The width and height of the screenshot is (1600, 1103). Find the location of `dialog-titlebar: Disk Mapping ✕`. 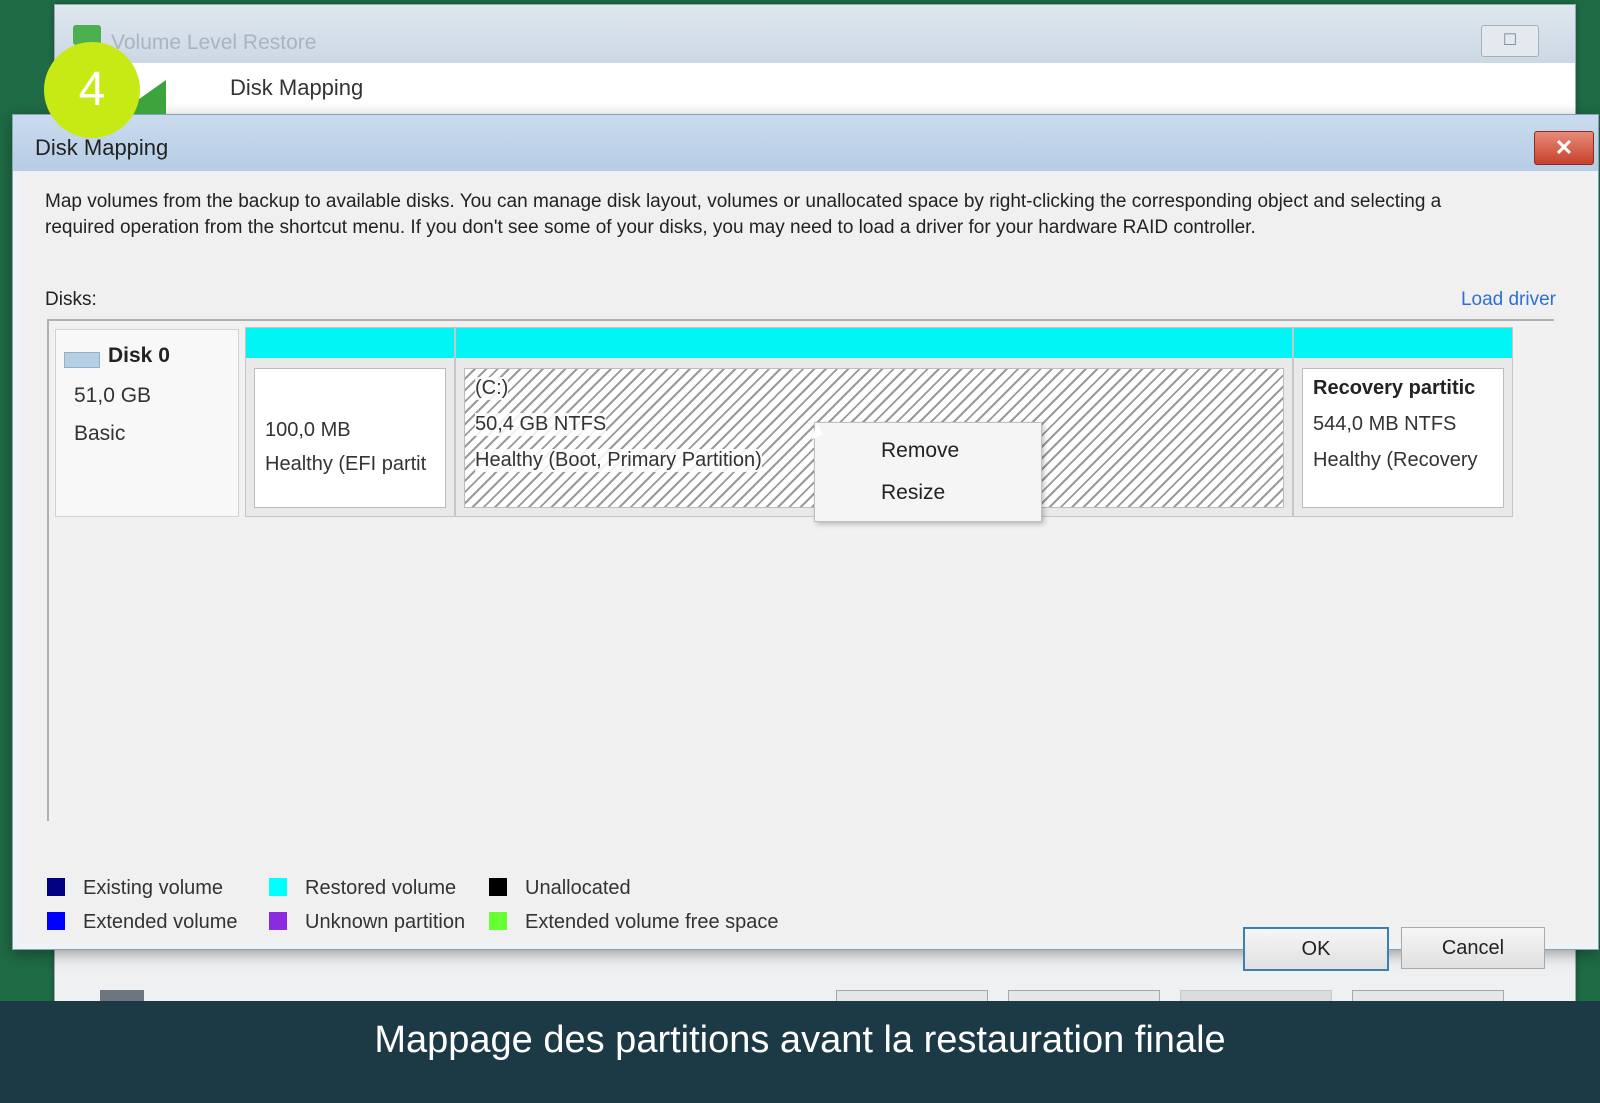

dialog-titlebar: Disk Mapping ✕ is located at coordinates (805, 143).